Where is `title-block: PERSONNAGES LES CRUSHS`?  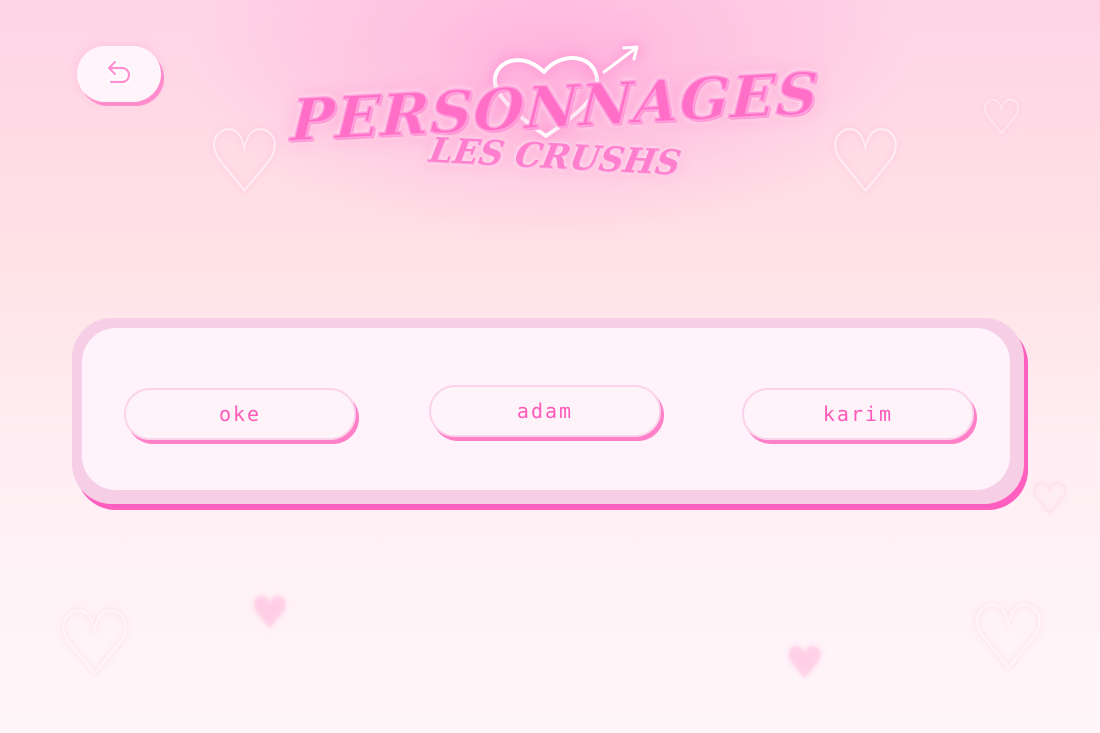 title-block: PERSONNAGES LES CRUSHS is located at coordinates (554, 128).